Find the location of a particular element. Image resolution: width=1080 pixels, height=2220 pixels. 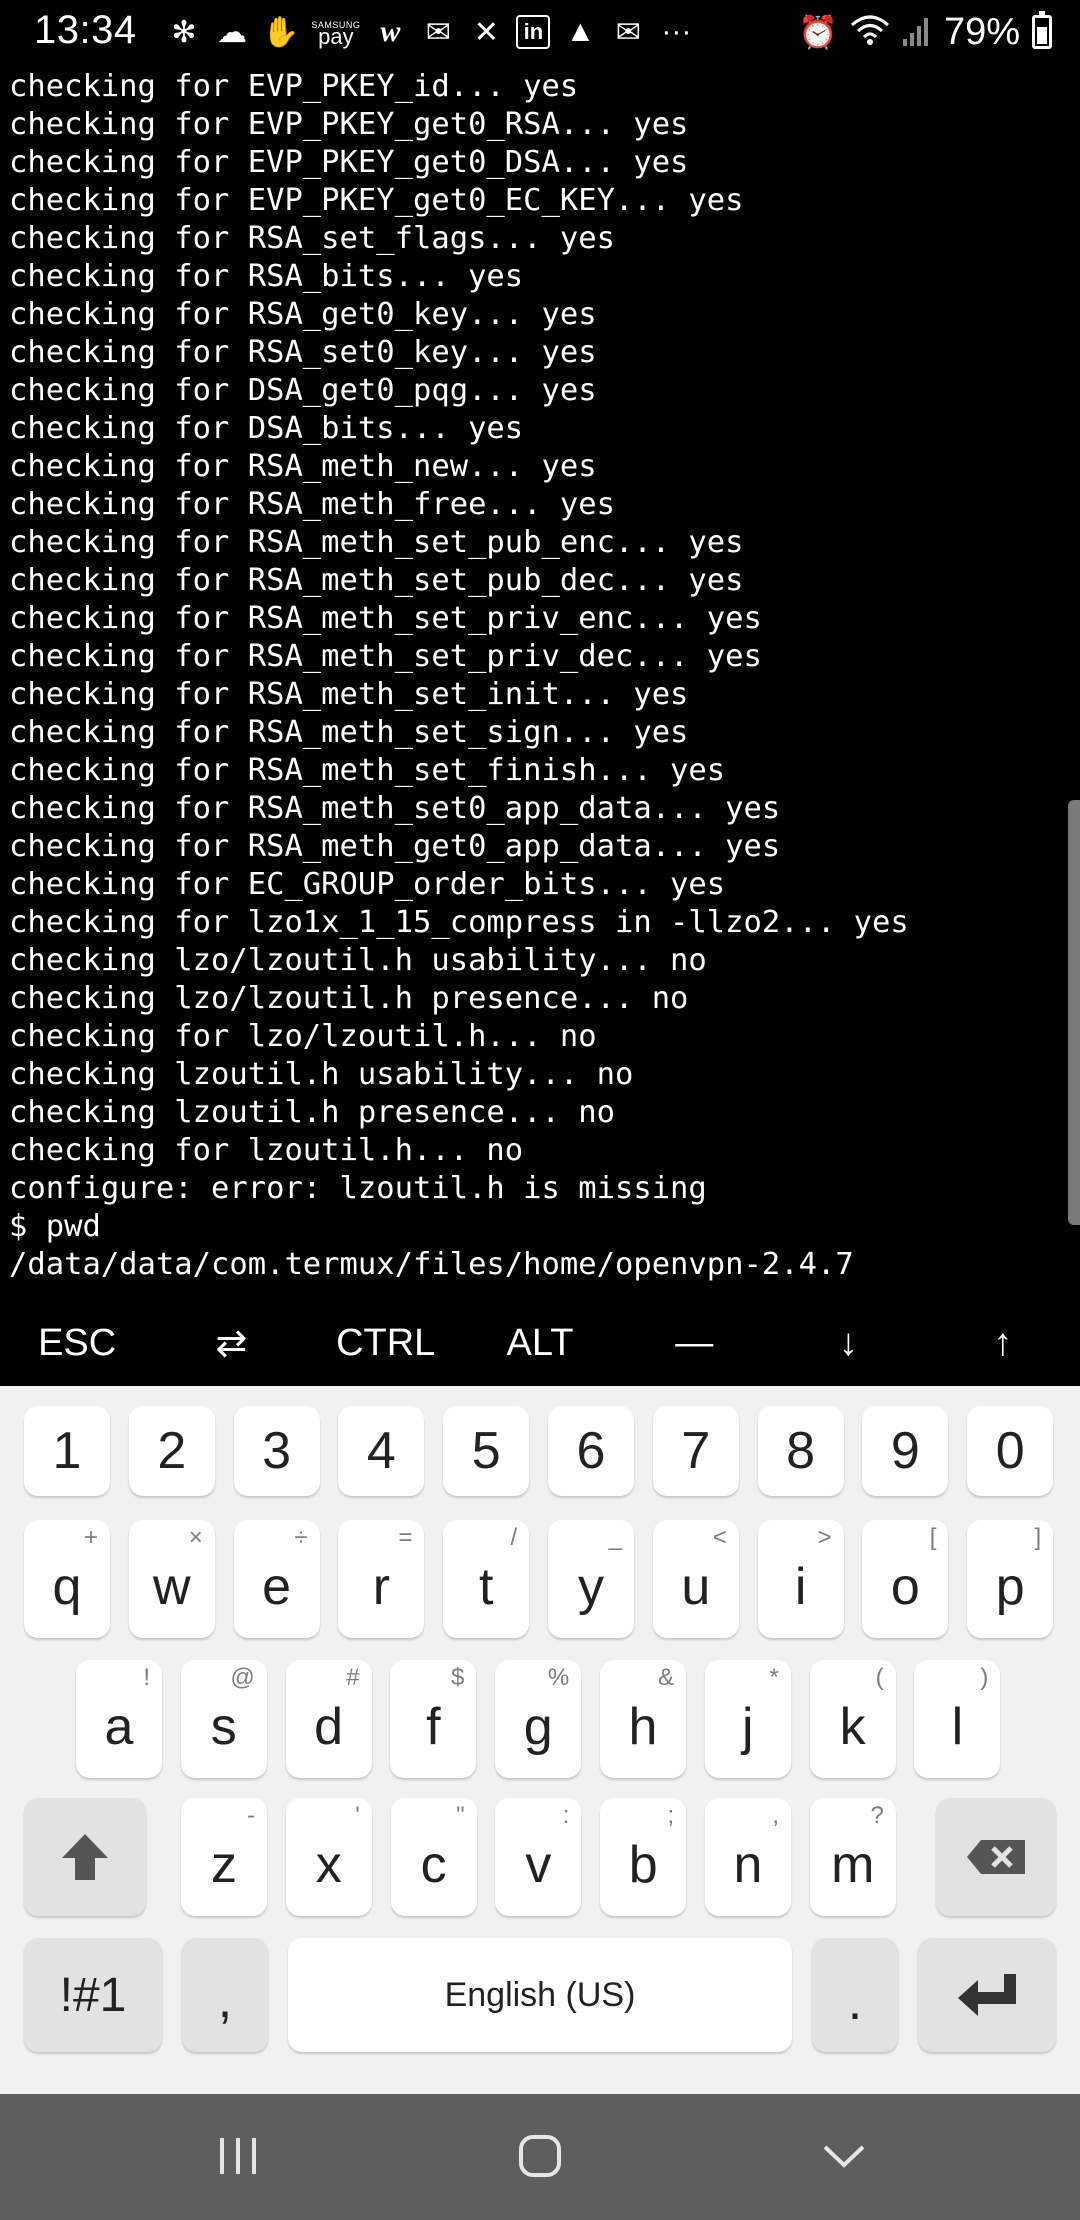

key-v: v: is located at coordinates (538, 1857).